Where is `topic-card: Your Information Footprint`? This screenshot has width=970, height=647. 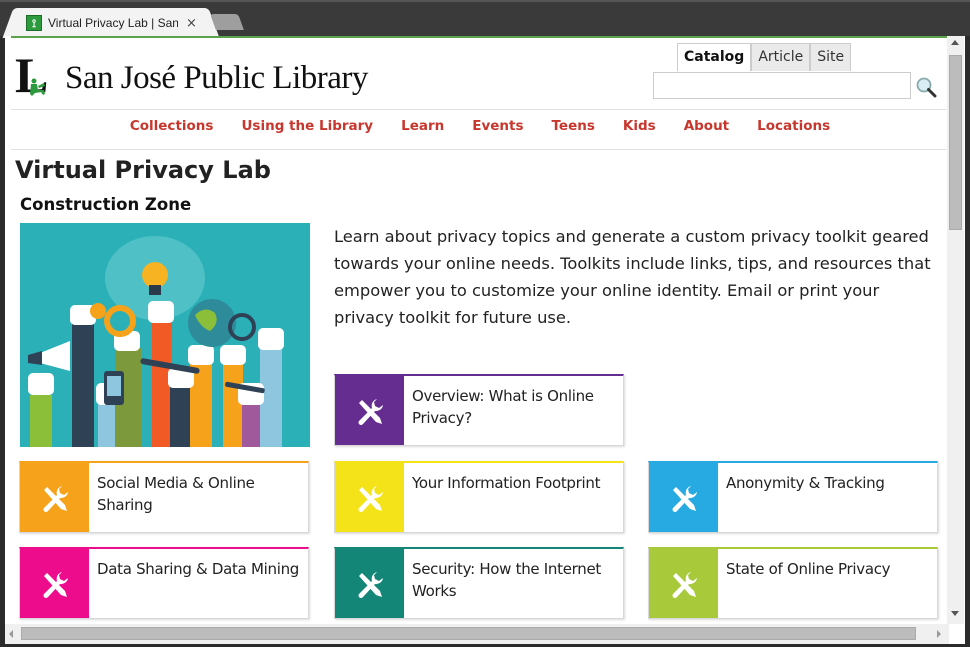
topic-card: Your Information Footprint is located at coordinates (479, 497).